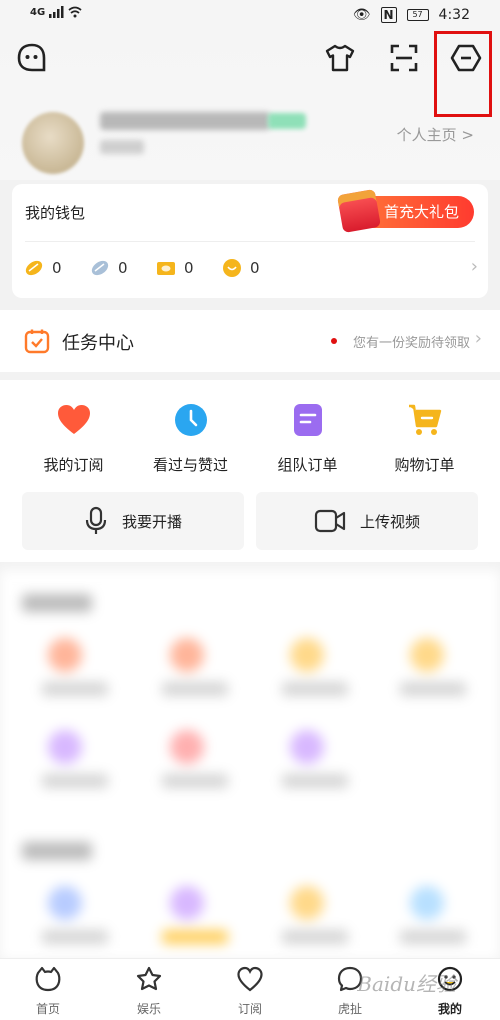 The width and height of the screenshot is (500, 1020). I want to click on silver-bean-value: 0, so click(123, 268).